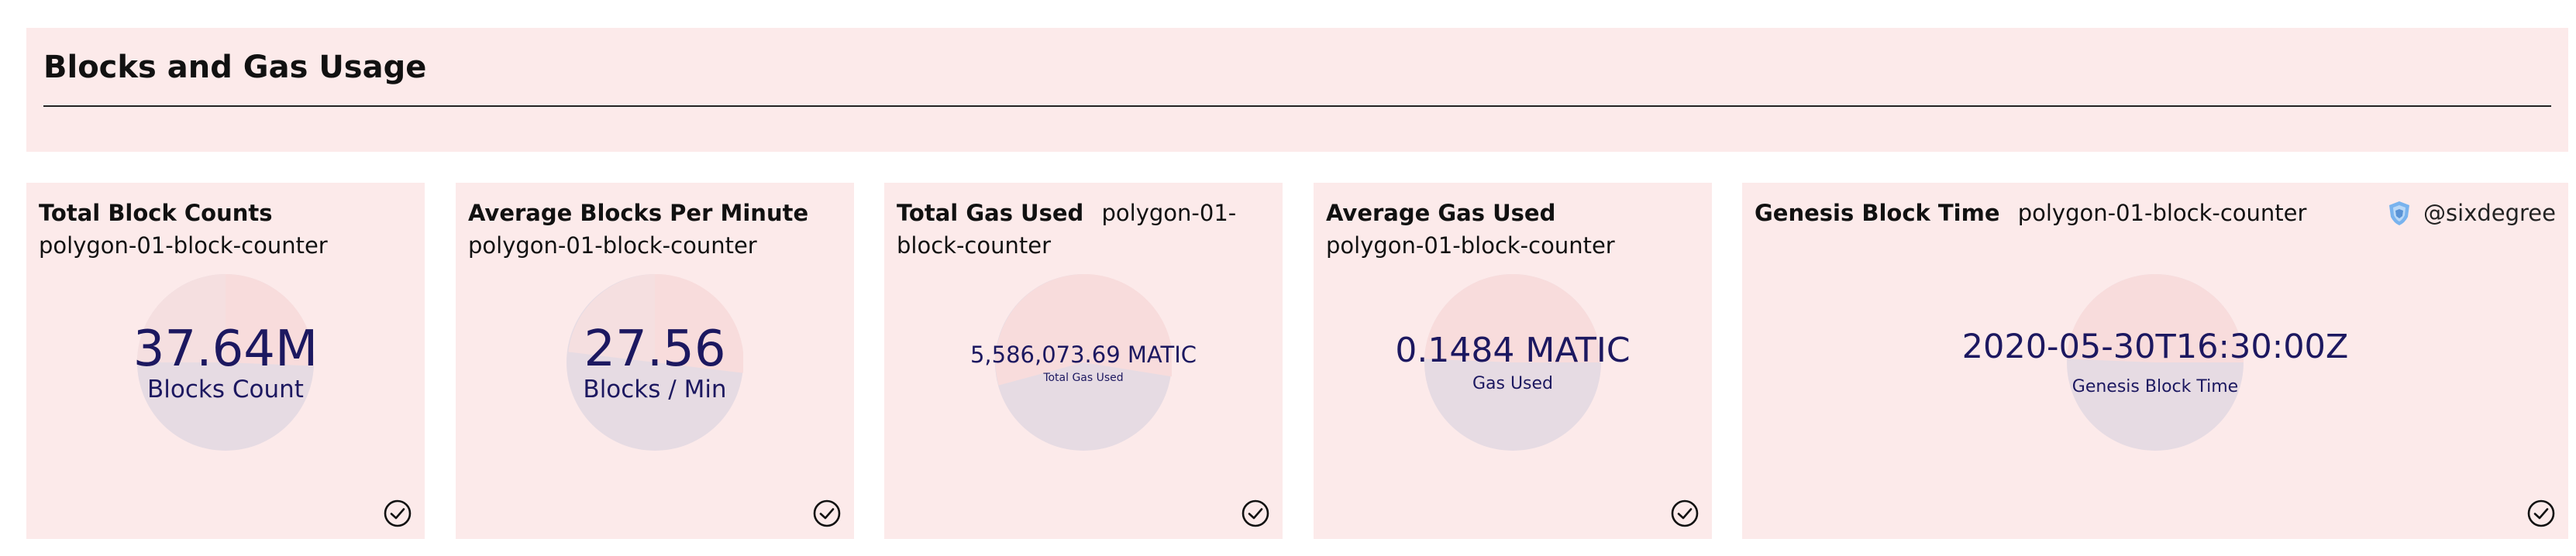  I want to click on author-badge: @sixdegree, so click(2471, 213).